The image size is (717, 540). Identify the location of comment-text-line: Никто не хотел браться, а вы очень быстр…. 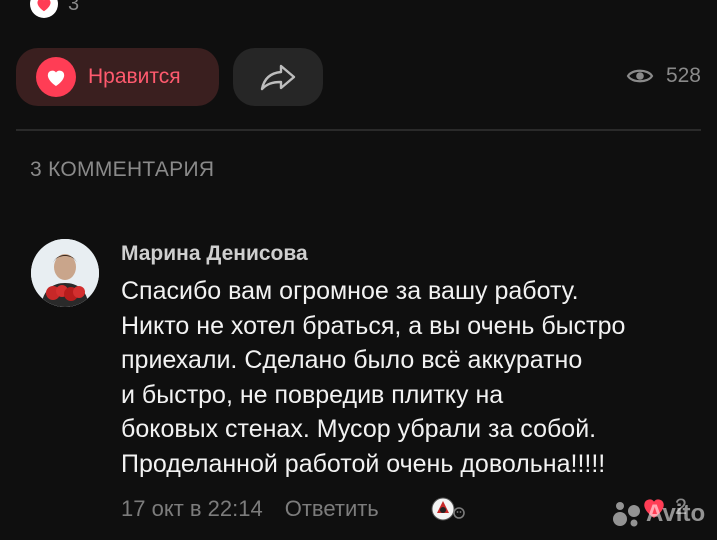
(373, 325).